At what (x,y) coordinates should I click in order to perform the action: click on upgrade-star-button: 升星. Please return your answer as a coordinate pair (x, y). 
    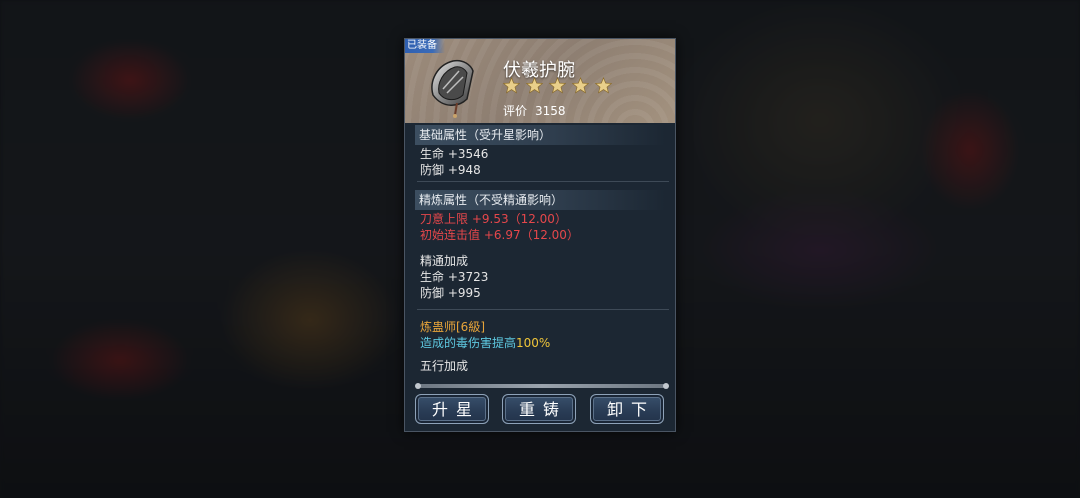
    Looking at the image, I should click on (452, 409).